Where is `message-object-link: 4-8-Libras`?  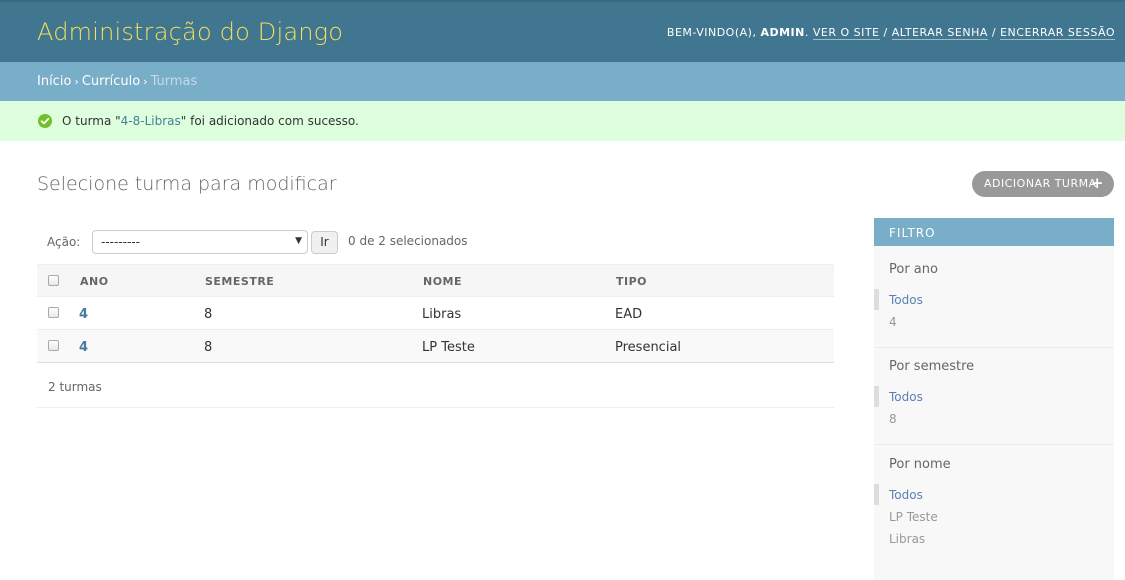 message-object-link: 4-8-Libras is located at coordinates (151, 121).